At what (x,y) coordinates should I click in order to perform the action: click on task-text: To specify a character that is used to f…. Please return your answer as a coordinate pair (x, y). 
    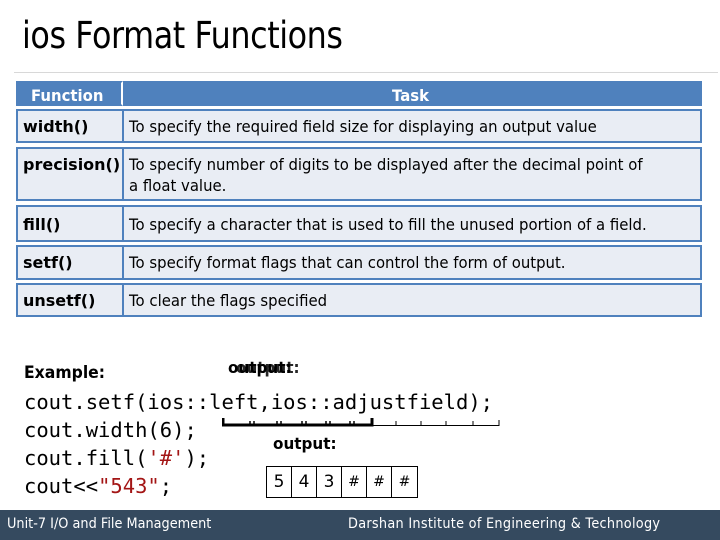
    Looking at the image, I should click on (388, 224).